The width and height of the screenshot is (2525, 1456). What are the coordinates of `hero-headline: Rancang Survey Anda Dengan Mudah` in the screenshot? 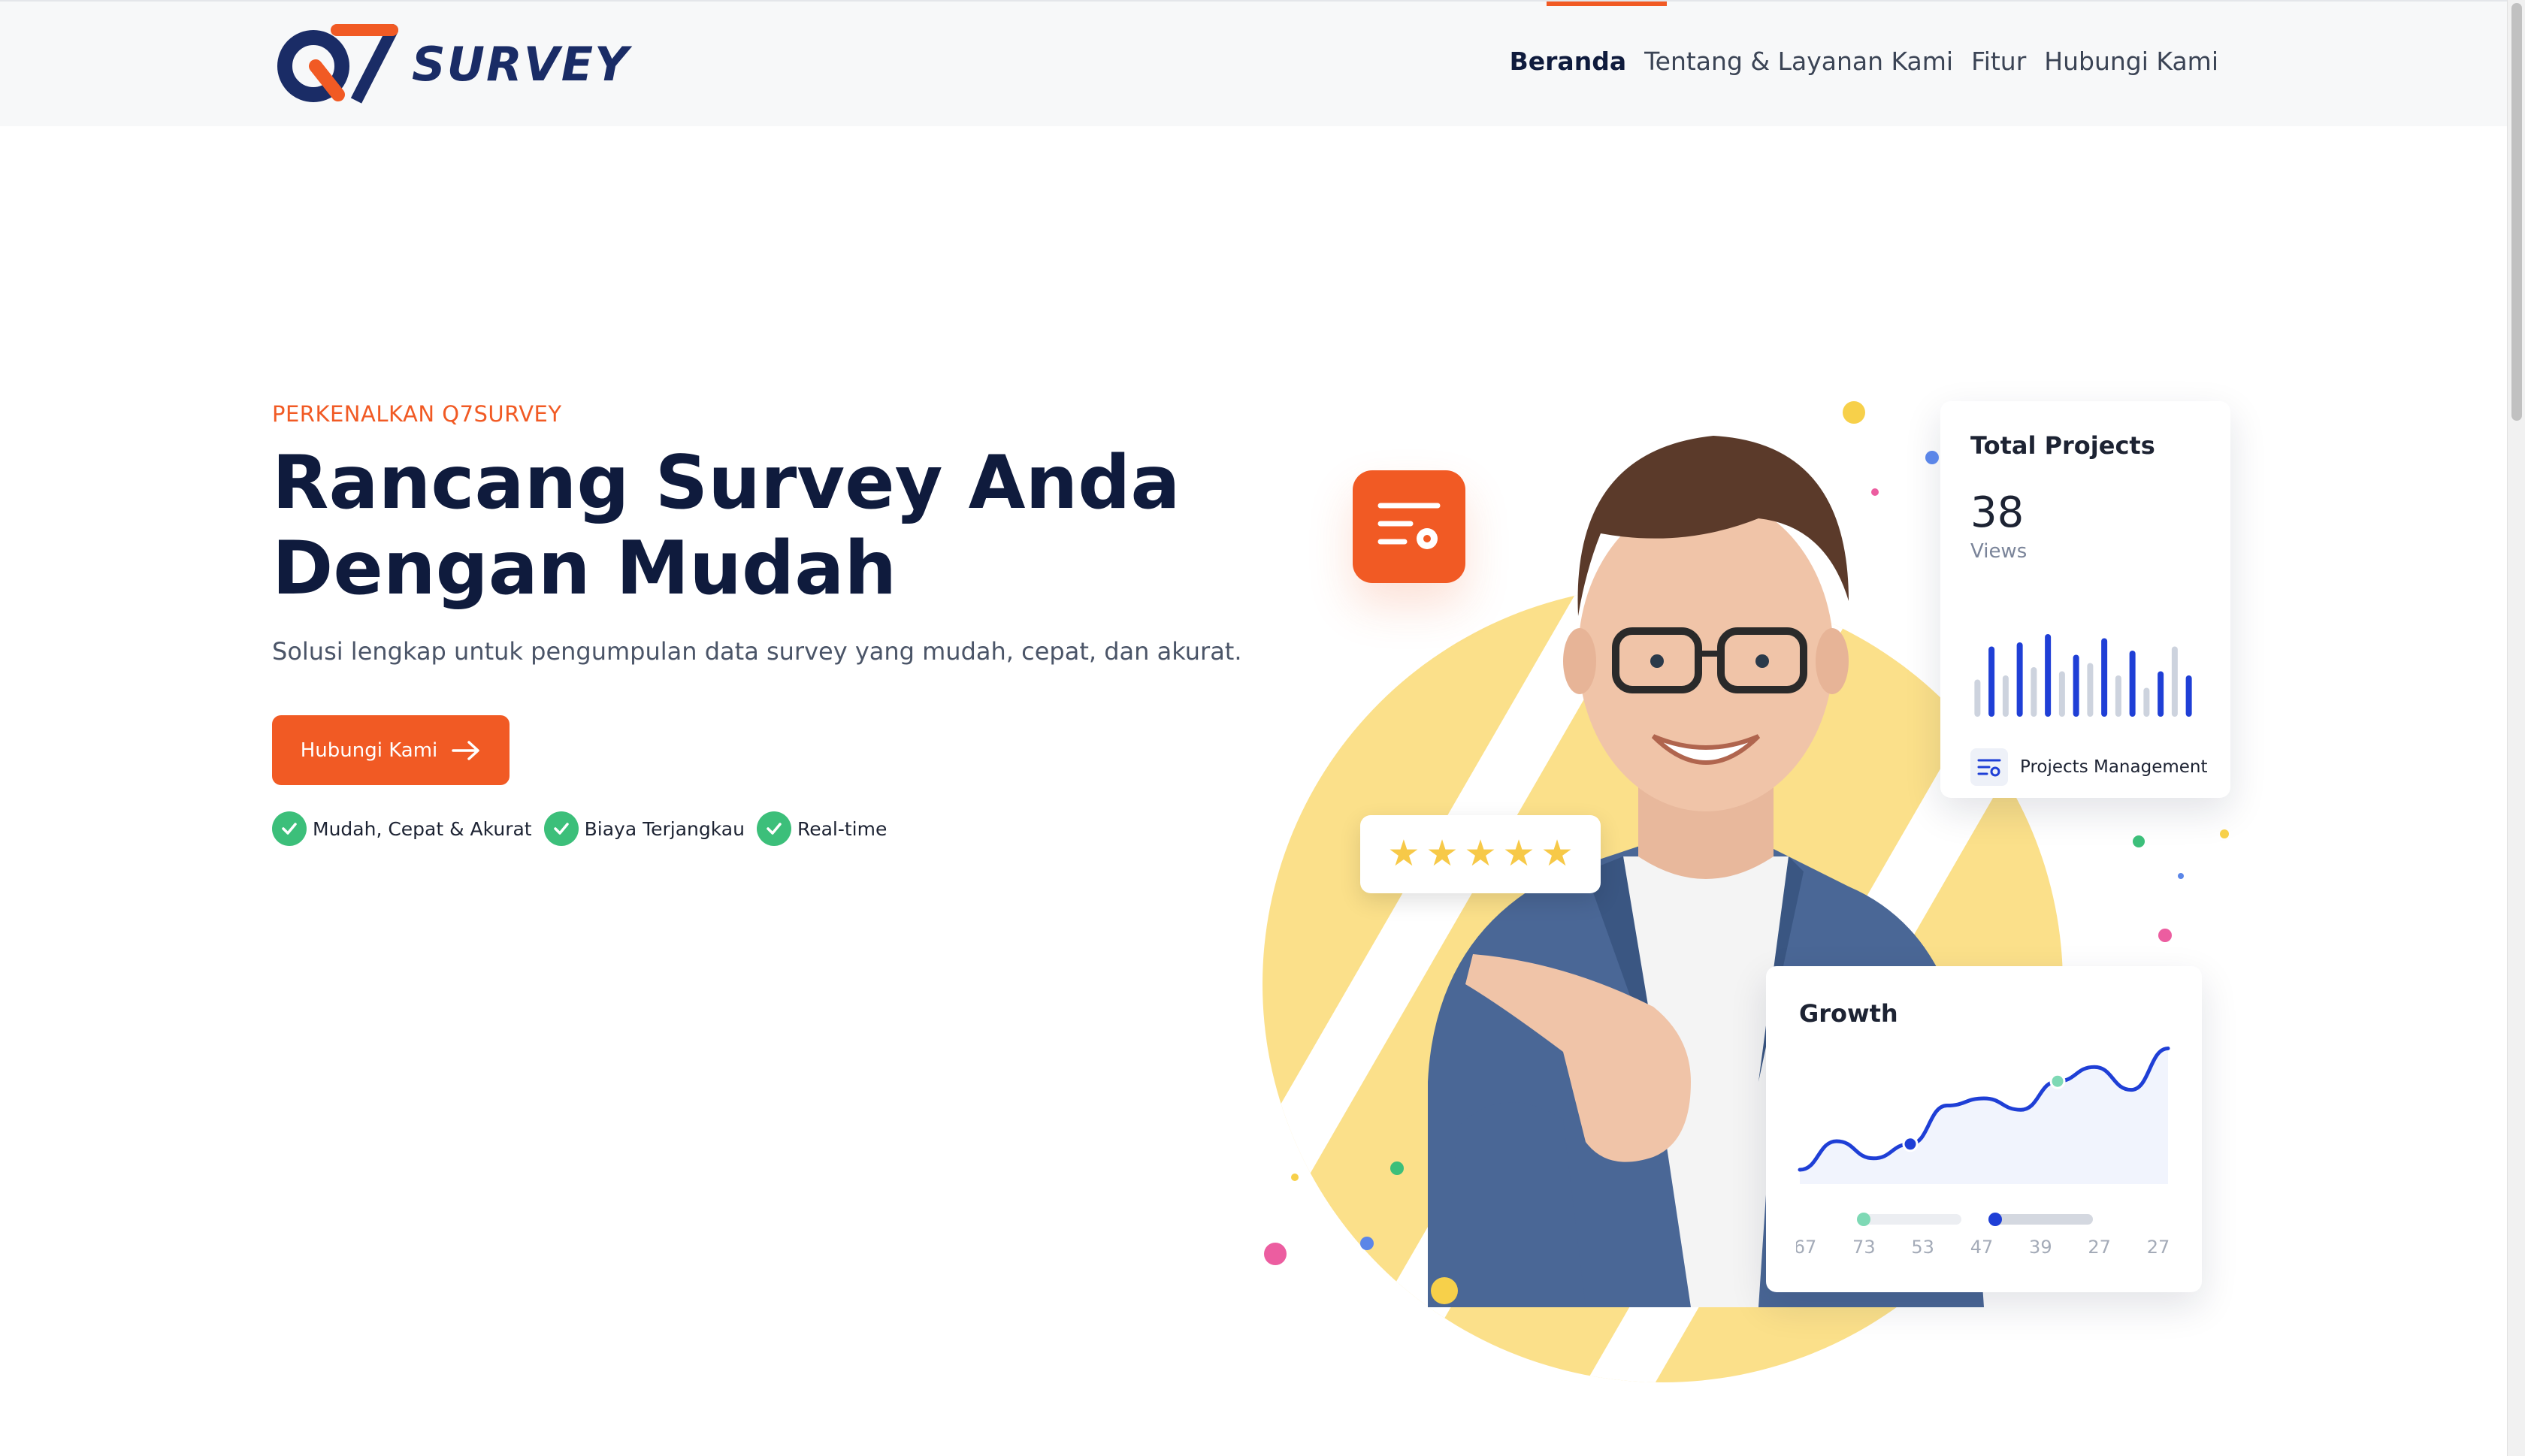 It's located at (760, 526).